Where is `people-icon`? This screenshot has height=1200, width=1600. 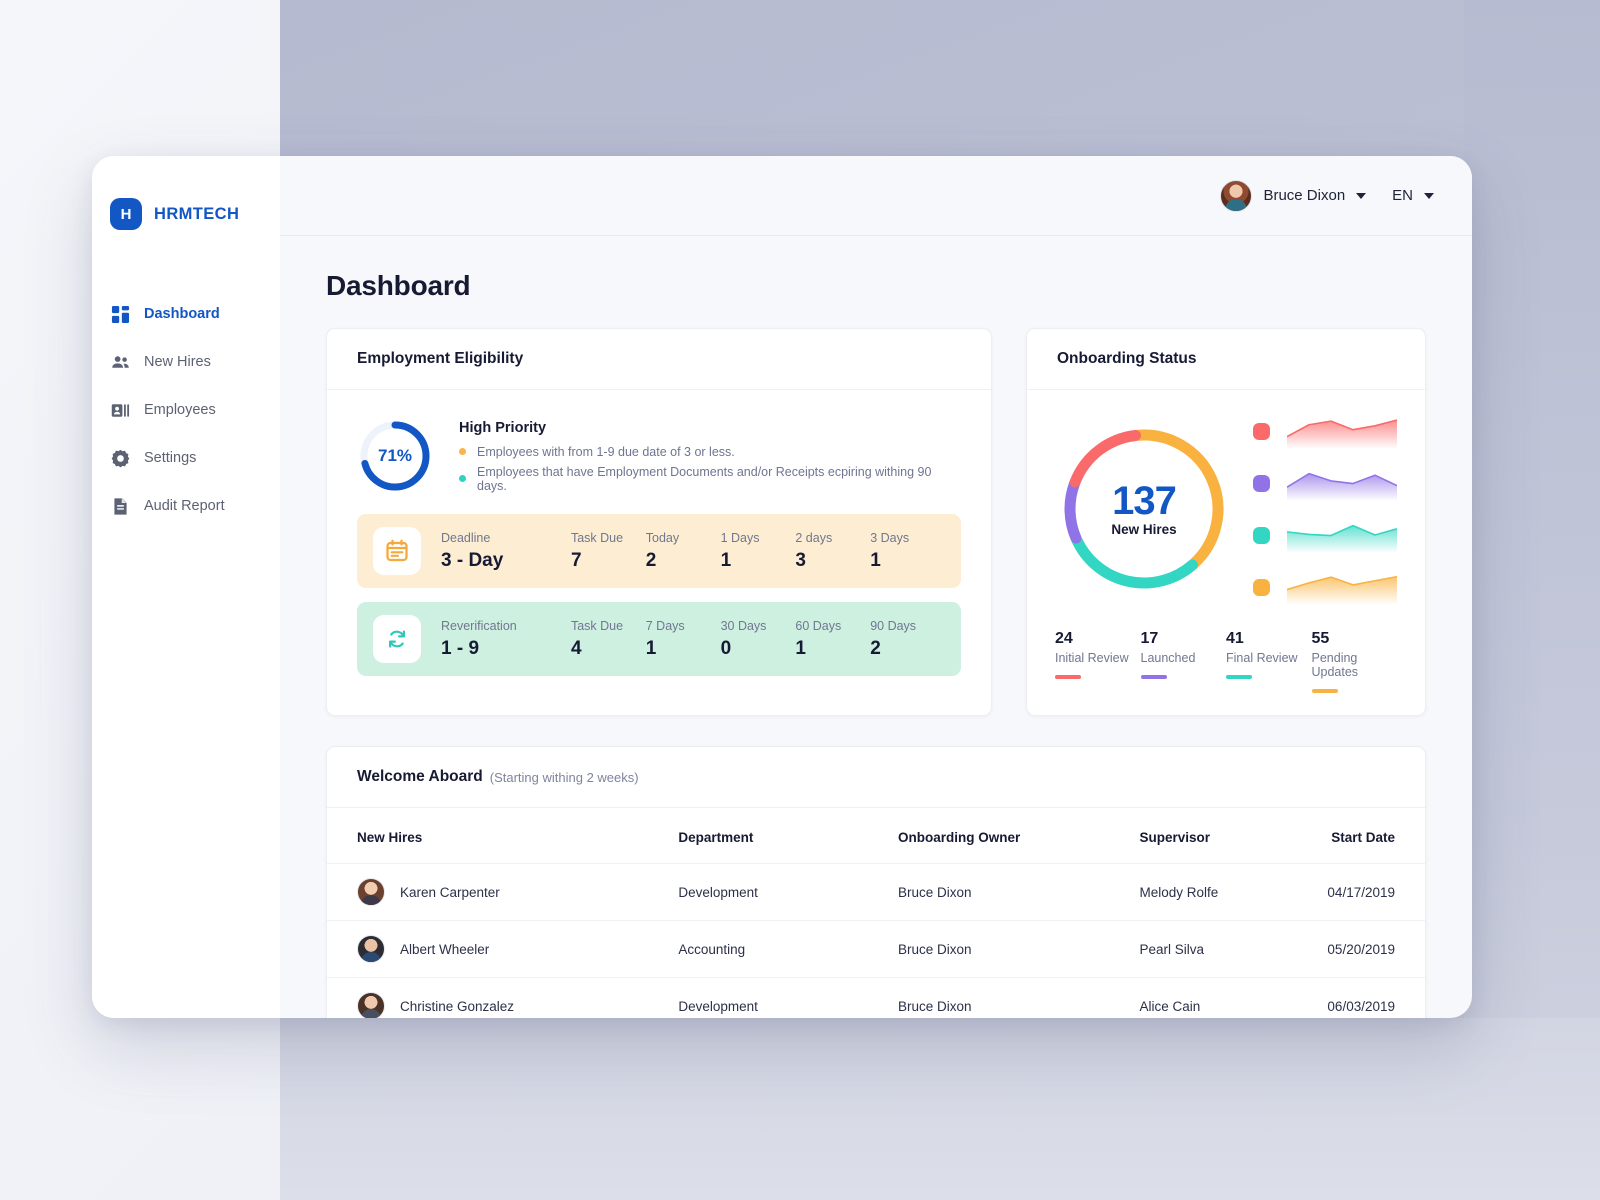
people-icon is located at coordinates (120, 361).